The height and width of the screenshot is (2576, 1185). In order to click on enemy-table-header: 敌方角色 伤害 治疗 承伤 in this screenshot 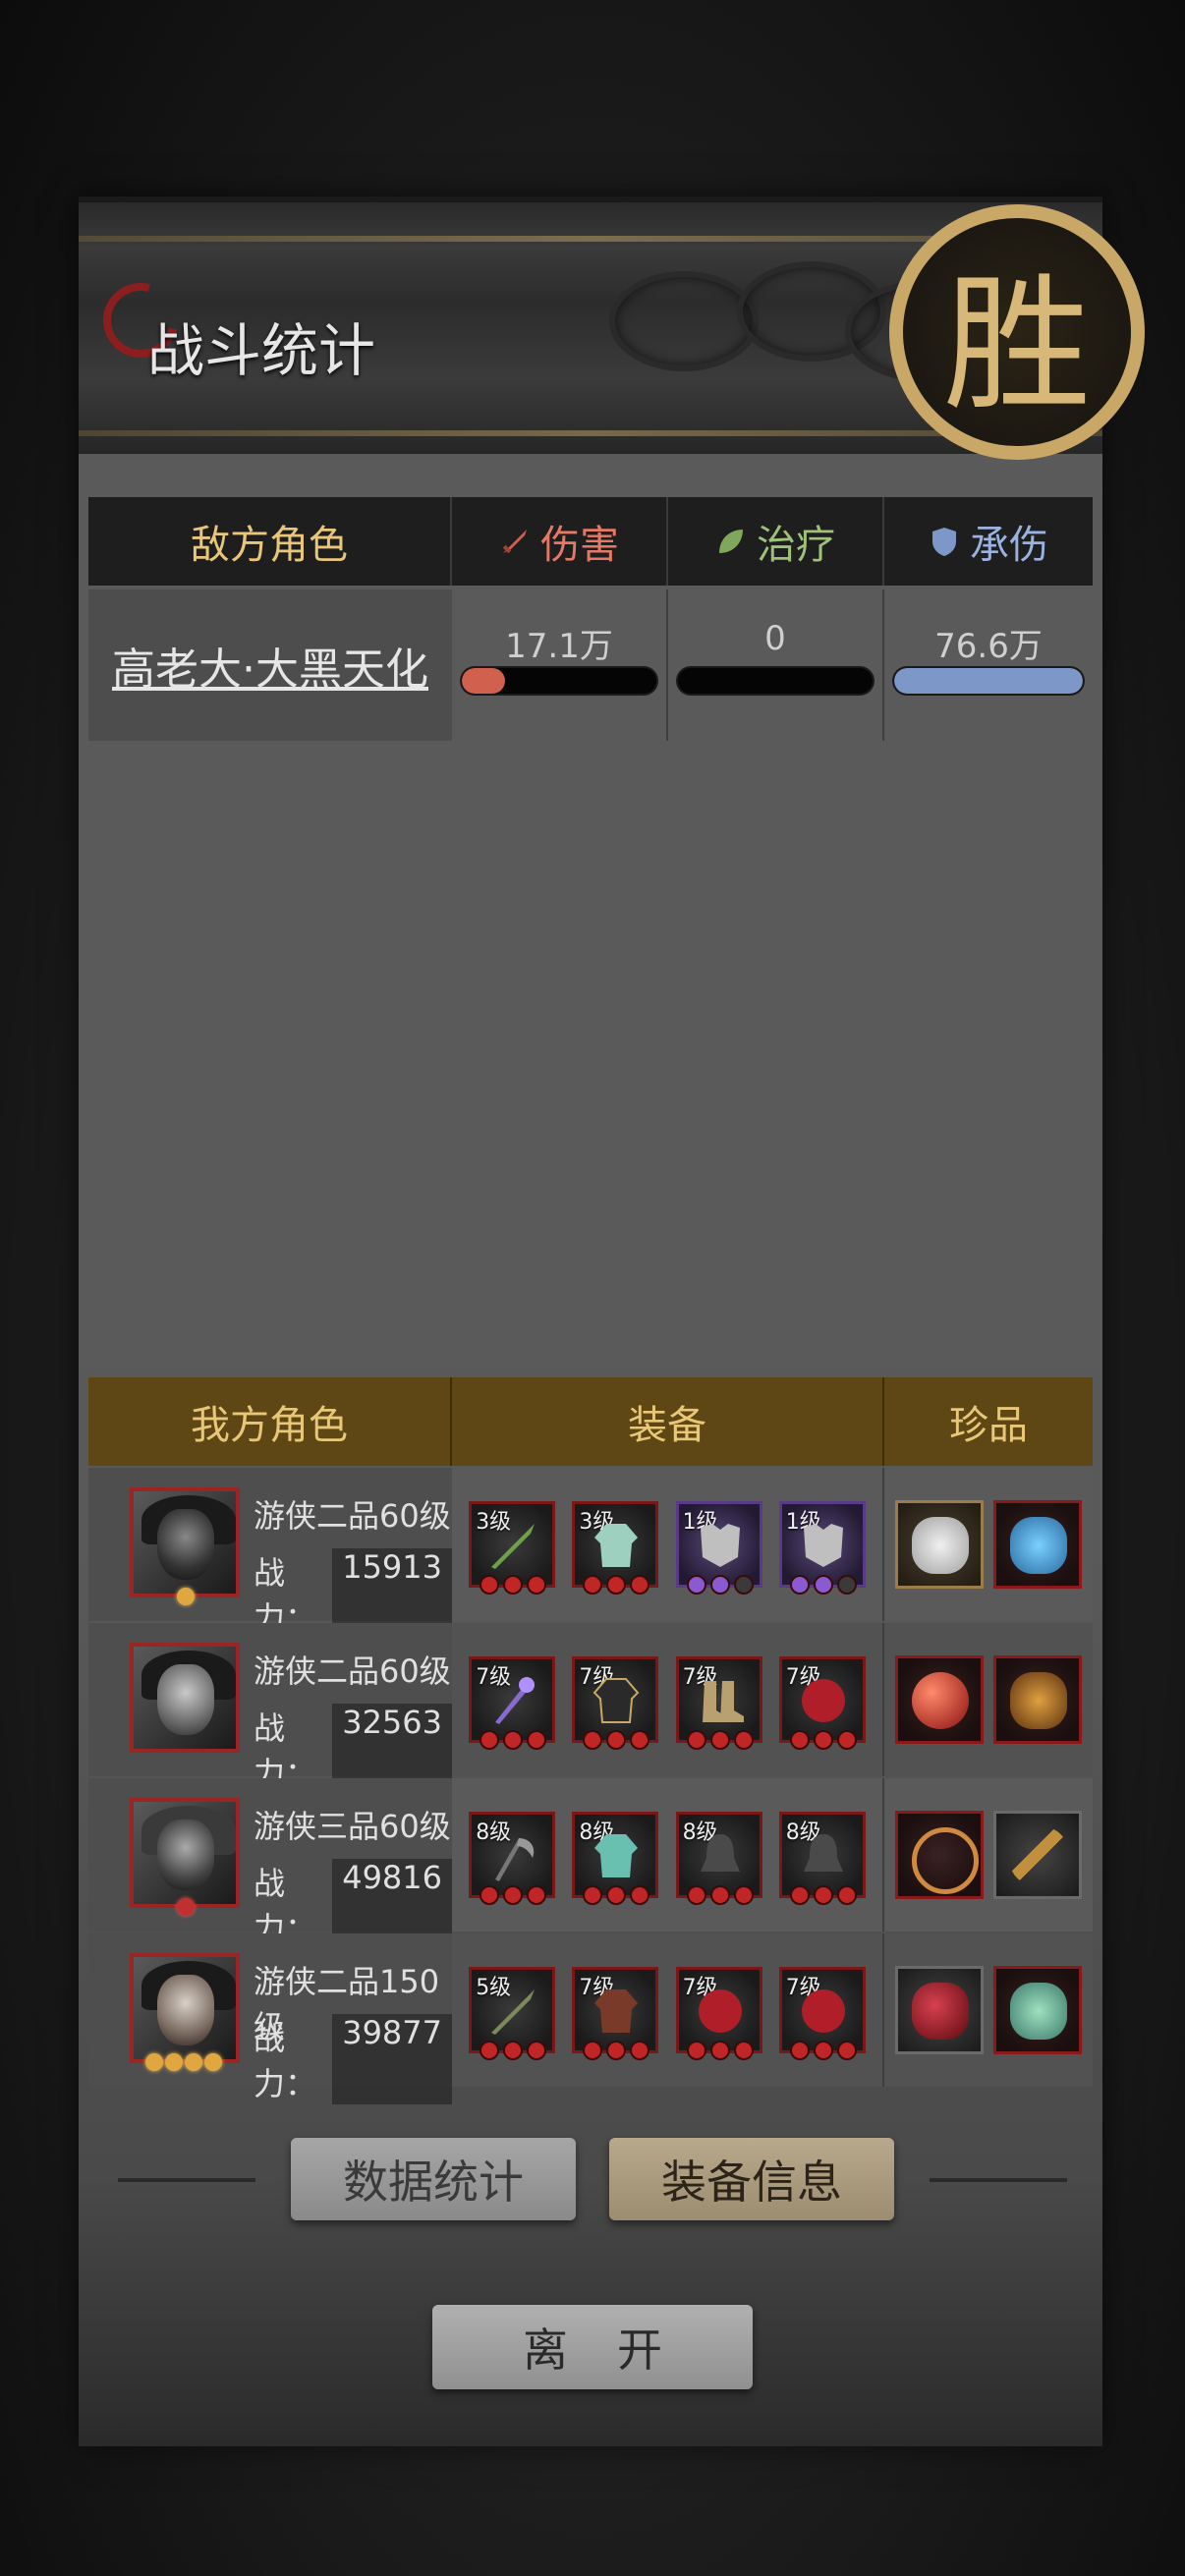, I will do `click(591, 541)`.